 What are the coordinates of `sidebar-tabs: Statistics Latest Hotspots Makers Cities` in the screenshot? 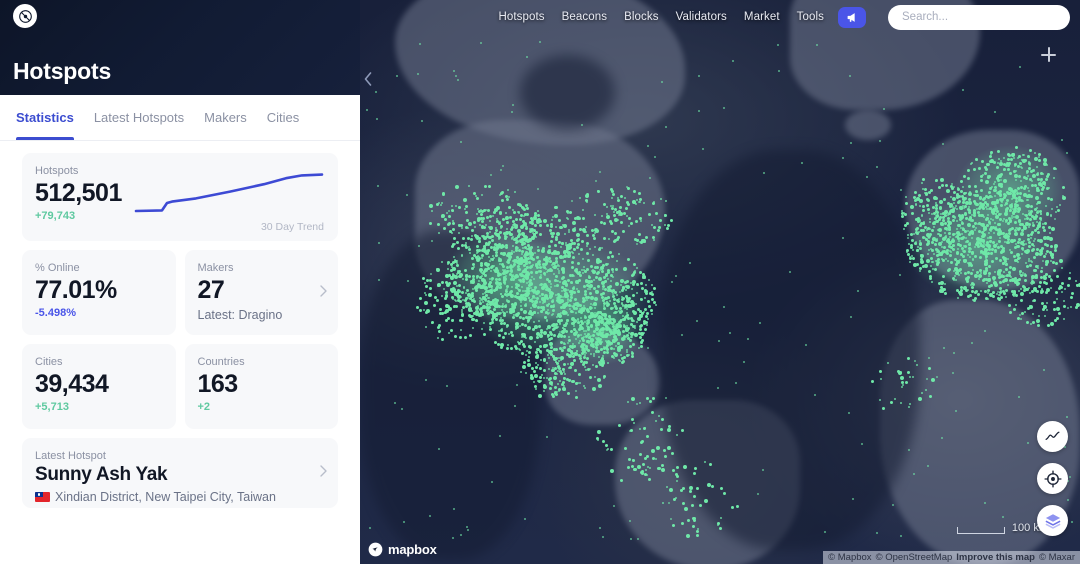 It's located at (180, 118).